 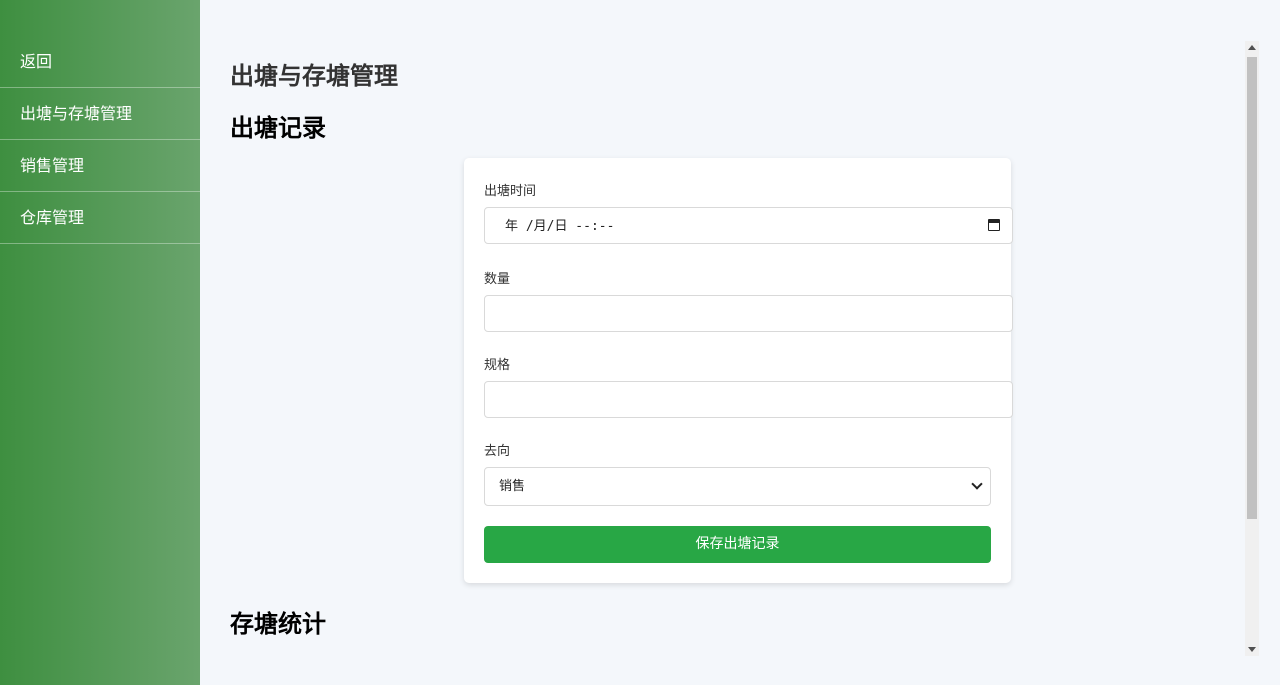 I want to click on save-outflow-button: 保存出塘记录, so click(x=737, y=544).